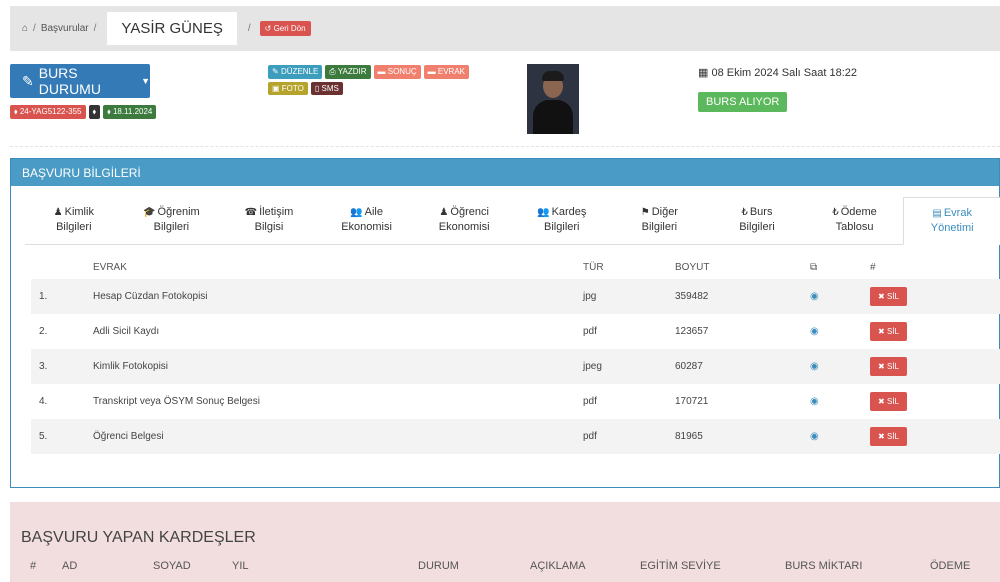 The width and height of the screenshot is (1000, 582). I want to click on tab-9: ▤ Evrak Yönetimi, so click(951, 221).